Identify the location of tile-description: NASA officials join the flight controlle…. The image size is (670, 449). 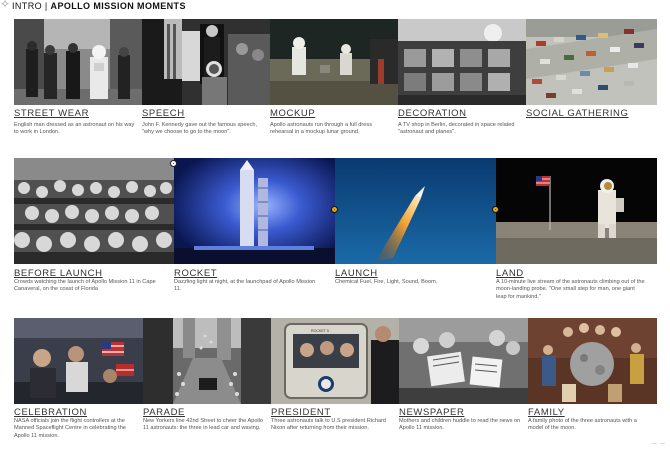
(70, 428).